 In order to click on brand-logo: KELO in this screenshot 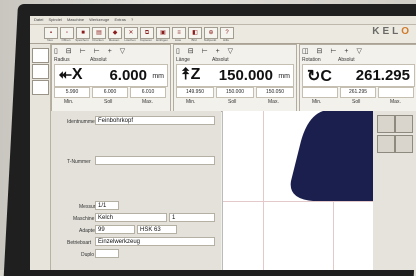, I will do `click(392, 31)`.